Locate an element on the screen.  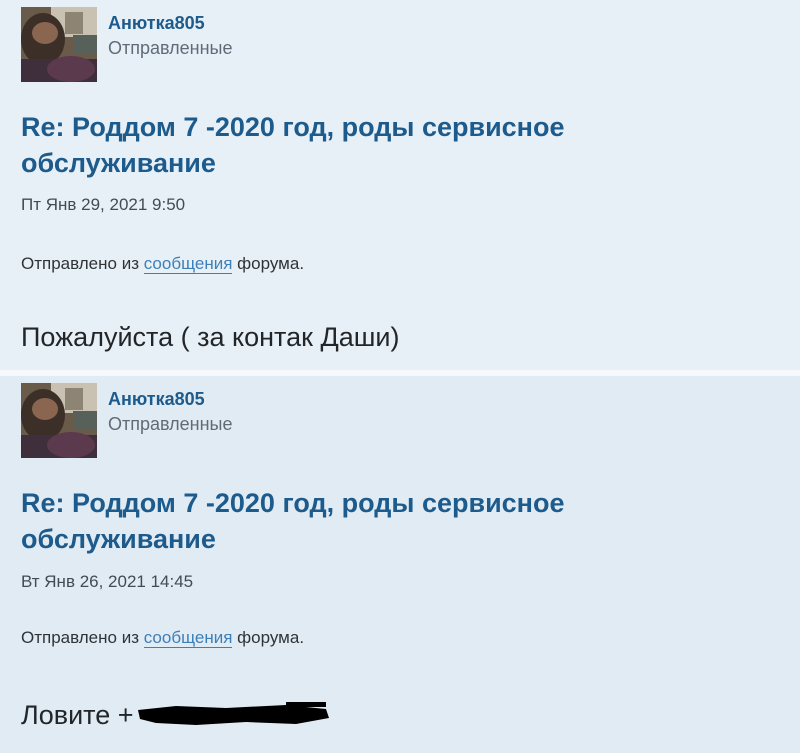
redaction-mark is located at coordinates (233, 713).